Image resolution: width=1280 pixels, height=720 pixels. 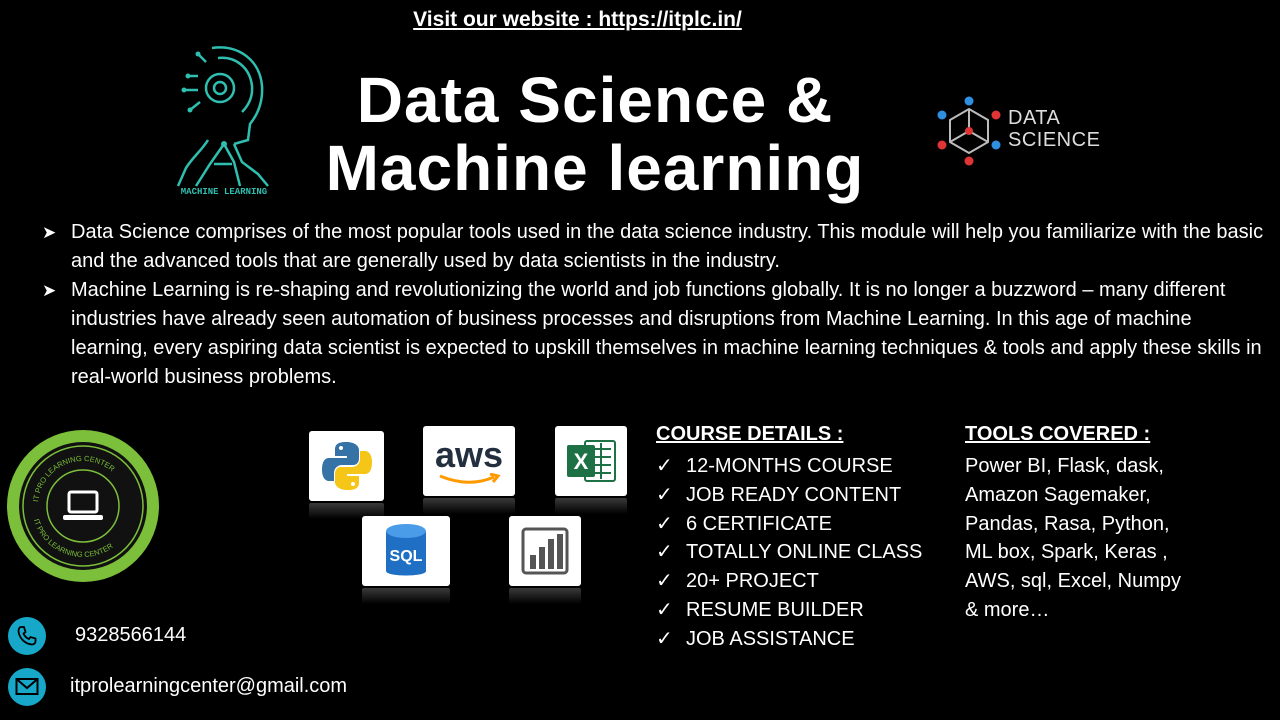 What do you see at coordinates (406, 556) in the screenshot?
I see `sql-label: SQL` at bounding box center [406, 556].